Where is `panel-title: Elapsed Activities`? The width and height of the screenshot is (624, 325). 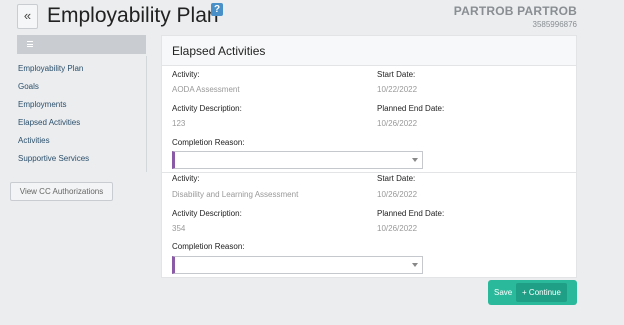
panel-title: Elapsed Activities is located at coordinates (369, 51).